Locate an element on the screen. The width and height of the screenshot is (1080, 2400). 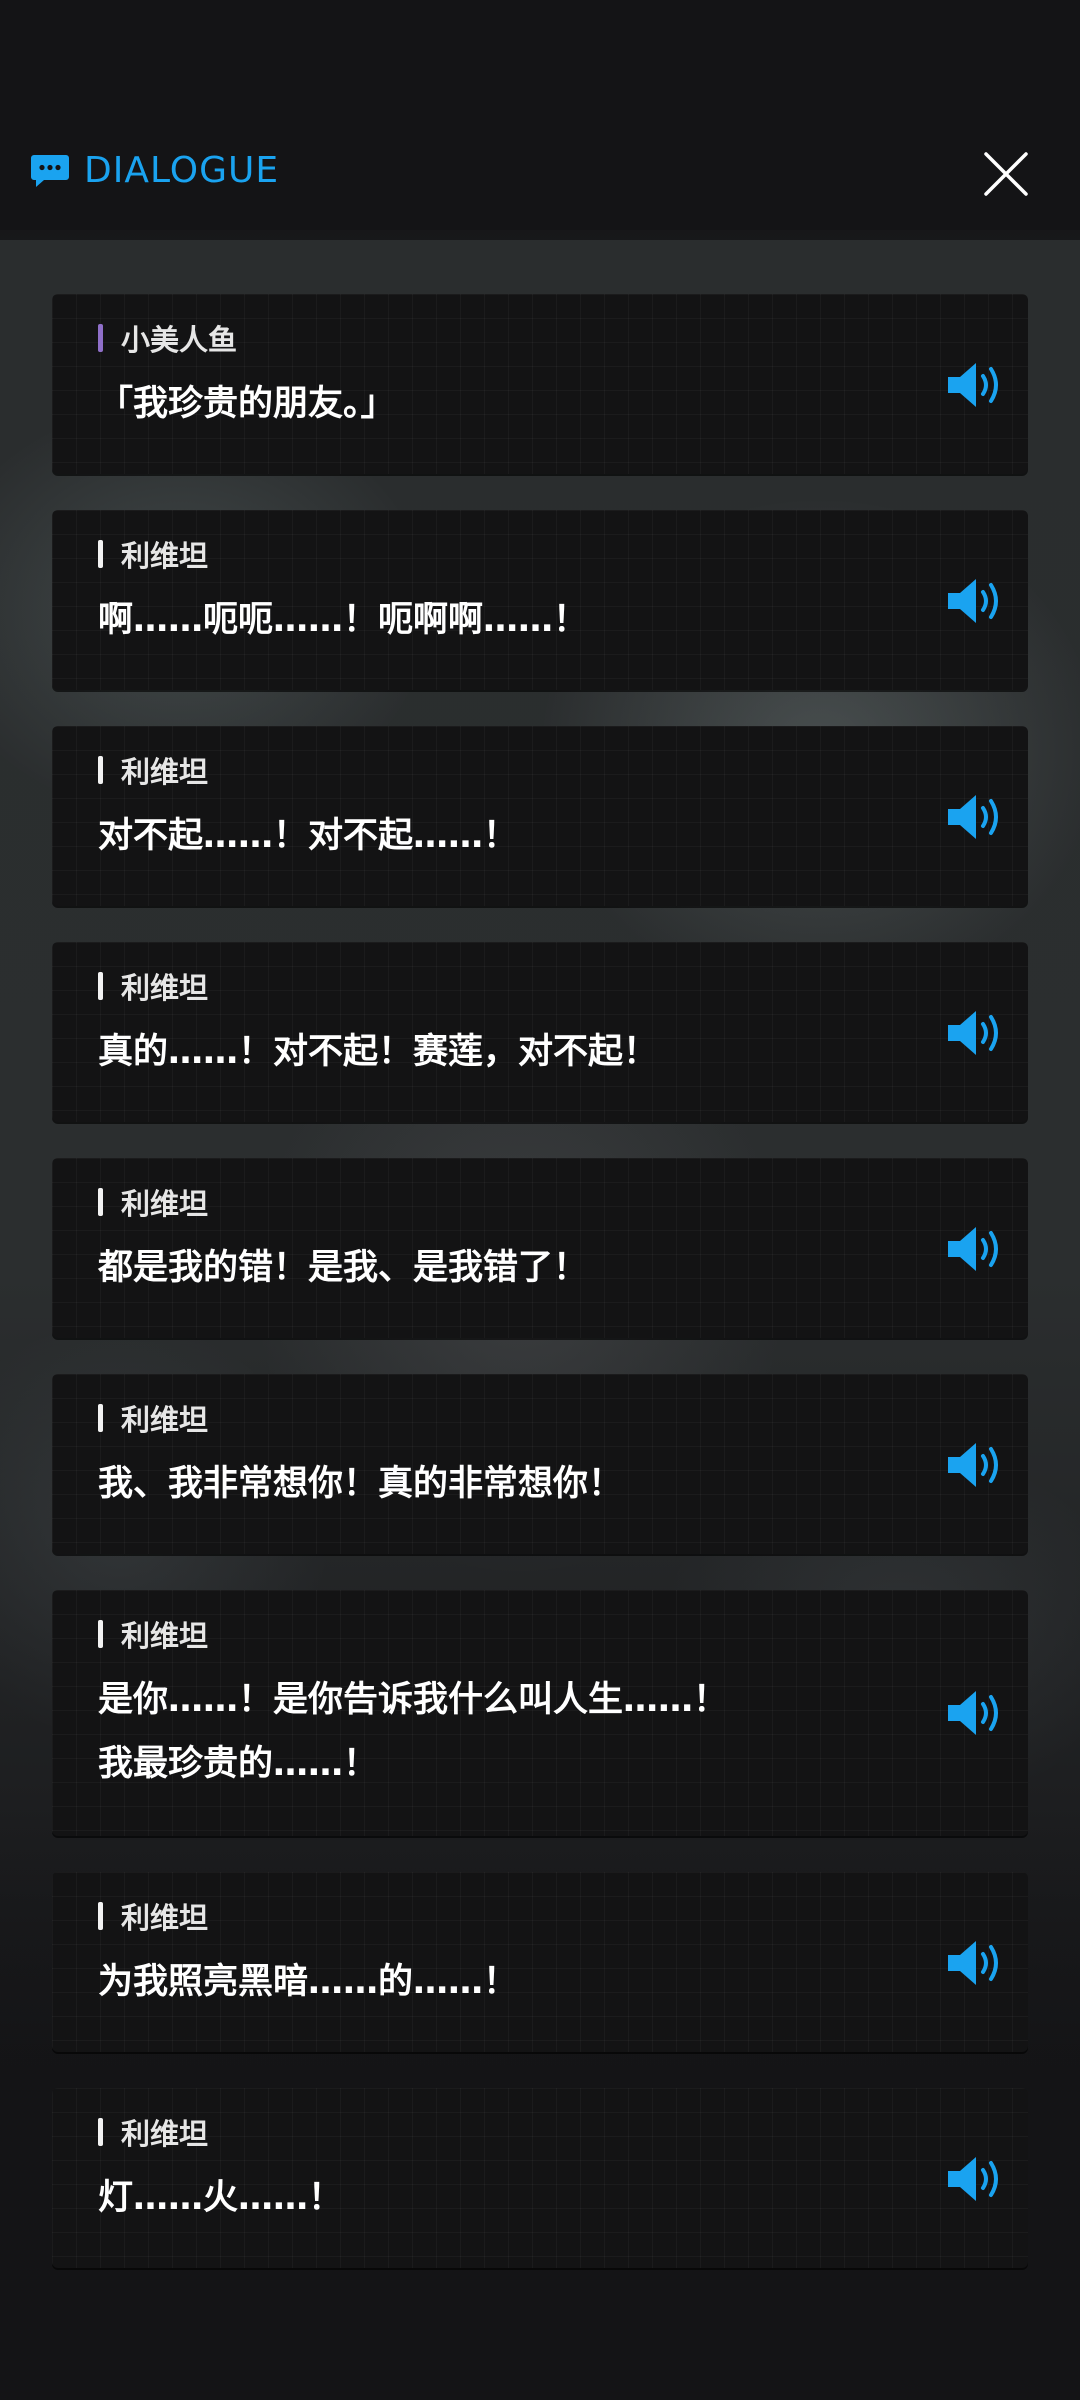
dialogue-entry: 利维坦真的……！对不起！赛莲，对不起！ is located at coordinates (540, 1032).